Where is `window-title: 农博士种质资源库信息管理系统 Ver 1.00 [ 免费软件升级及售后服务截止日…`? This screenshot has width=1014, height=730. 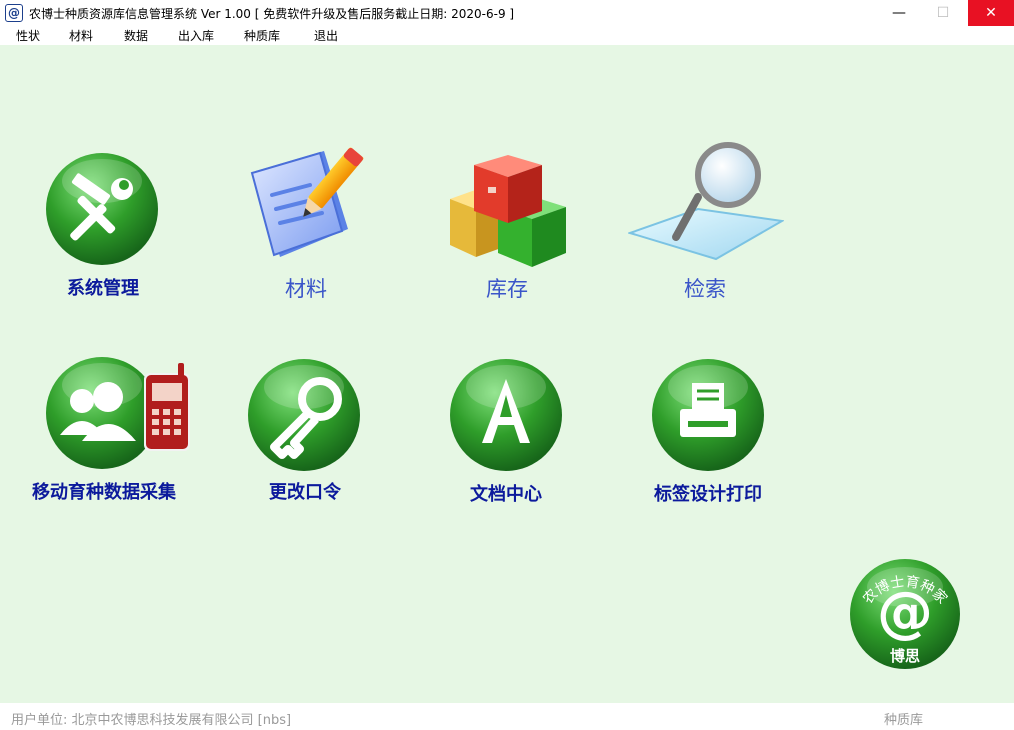 window-title: 农博士种质资源库信息管理系统 Ver 1.00 [ 免费软件升级及售后服务截止日… is located at coordinates (272, 13).